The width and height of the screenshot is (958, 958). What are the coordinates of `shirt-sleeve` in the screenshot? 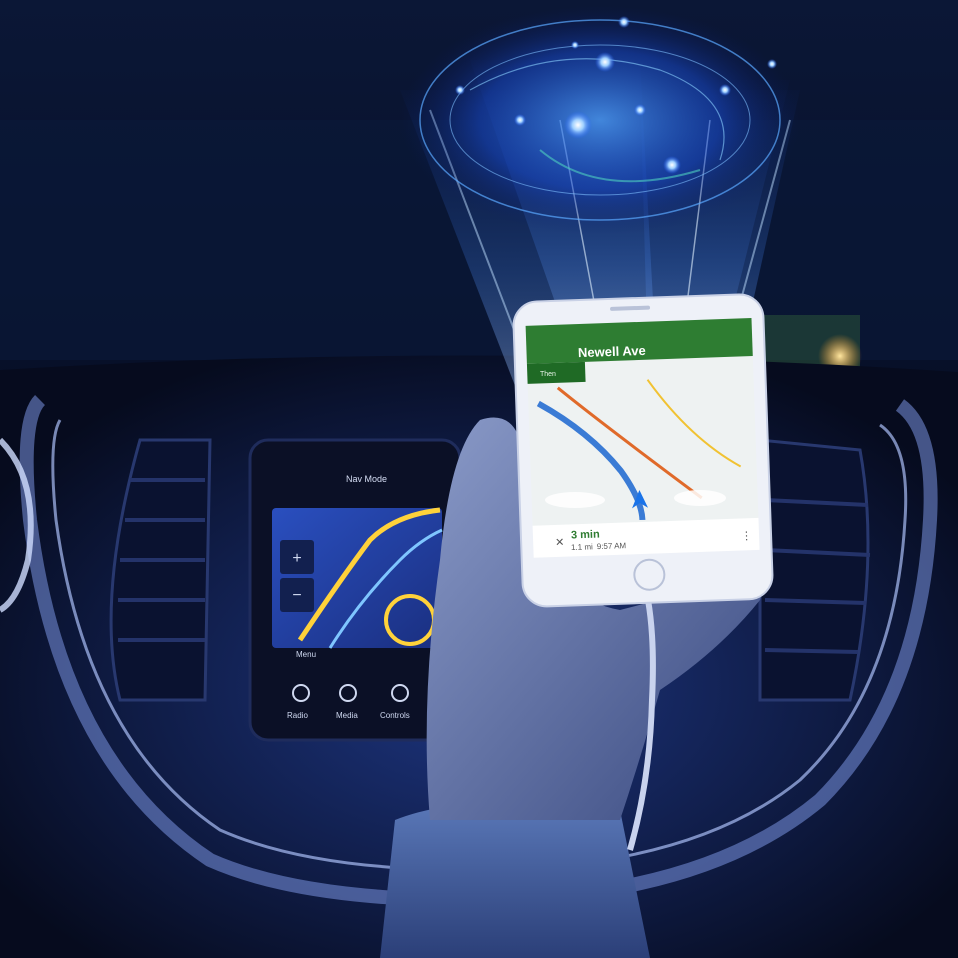 It's located at (515, 880).